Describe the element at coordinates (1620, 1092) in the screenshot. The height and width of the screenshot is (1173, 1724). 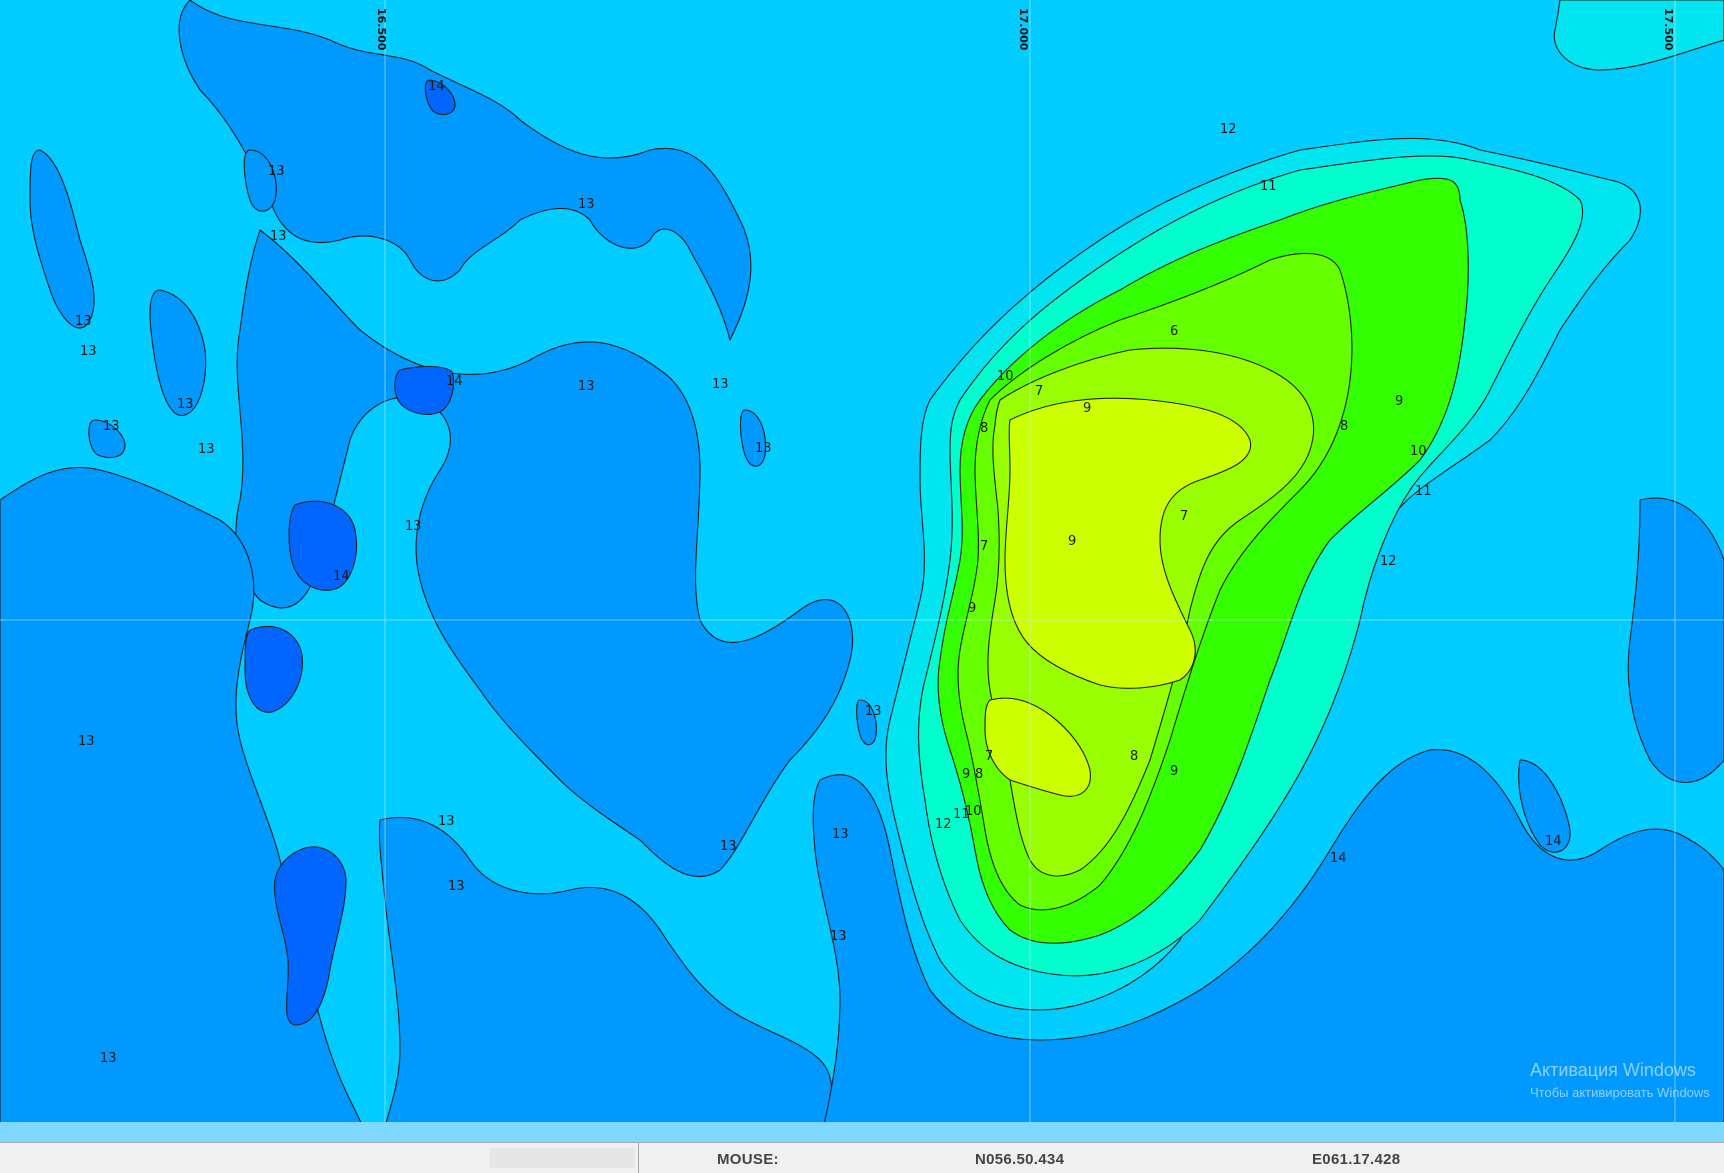
I see `watermark-line2: Чтобы активировать Windows` at that location.